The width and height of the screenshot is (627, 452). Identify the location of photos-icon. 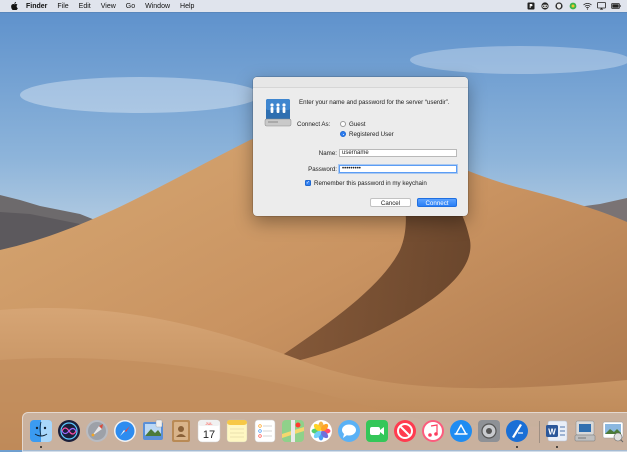
(321, 431).